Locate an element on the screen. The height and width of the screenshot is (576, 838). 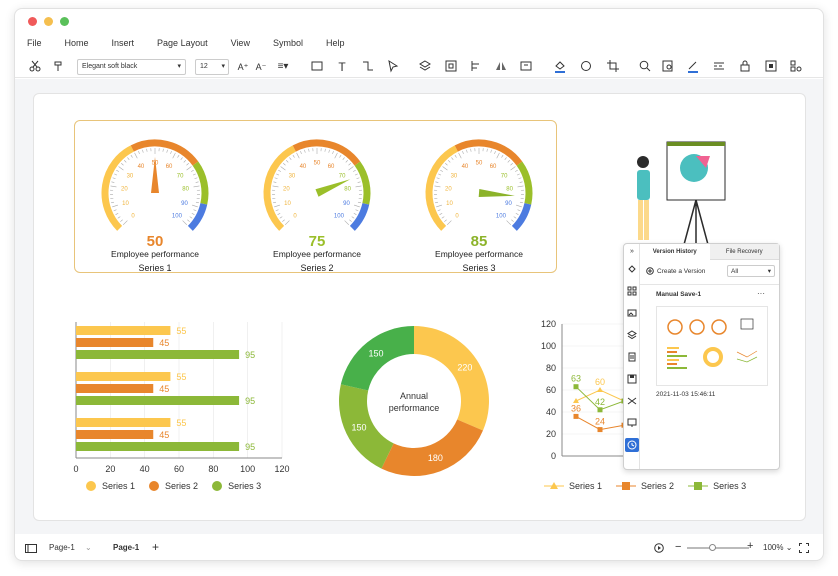
page-view-icon is located at coordinates (31, 548).